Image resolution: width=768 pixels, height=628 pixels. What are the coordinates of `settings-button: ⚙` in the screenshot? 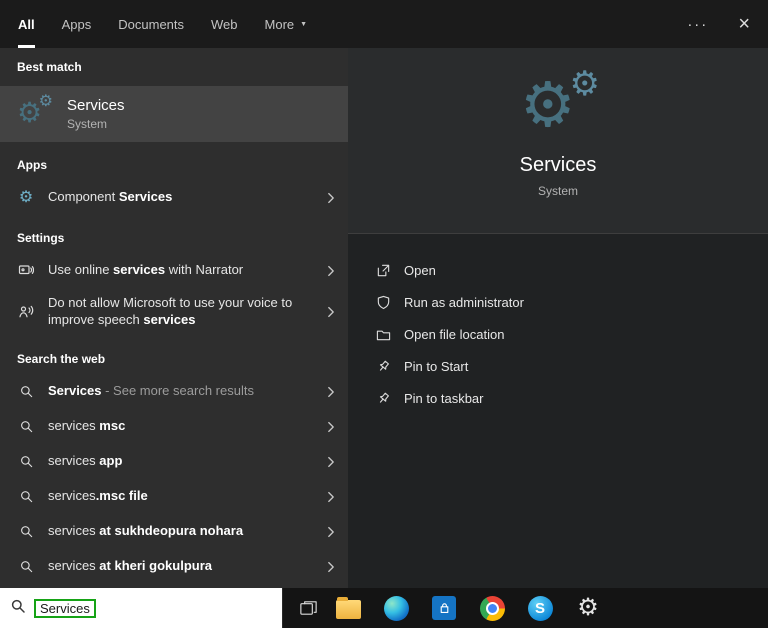 It's located at (588, 608).